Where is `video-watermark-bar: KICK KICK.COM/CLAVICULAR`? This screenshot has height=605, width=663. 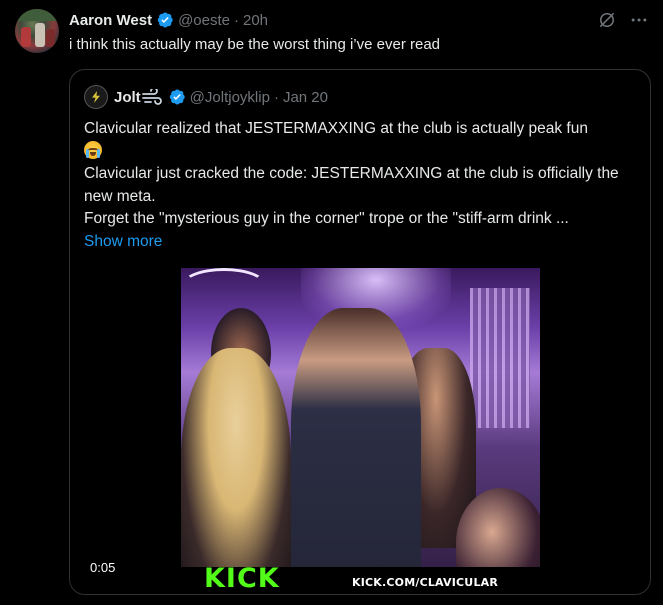 video-watermark-bar: KICK KICK.COM/CLAVICULAR is located at coordinates (360, 578).